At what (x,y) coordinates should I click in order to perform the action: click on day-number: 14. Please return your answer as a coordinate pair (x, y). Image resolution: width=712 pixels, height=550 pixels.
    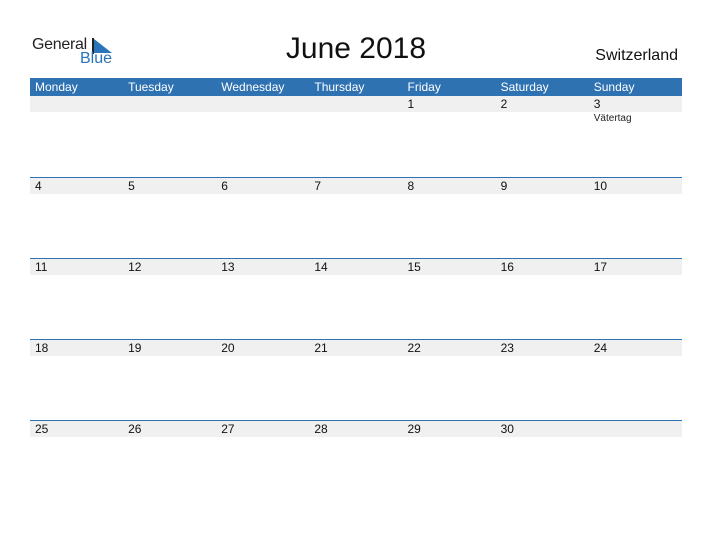
    Looking at the image, I should click on (321, 267).